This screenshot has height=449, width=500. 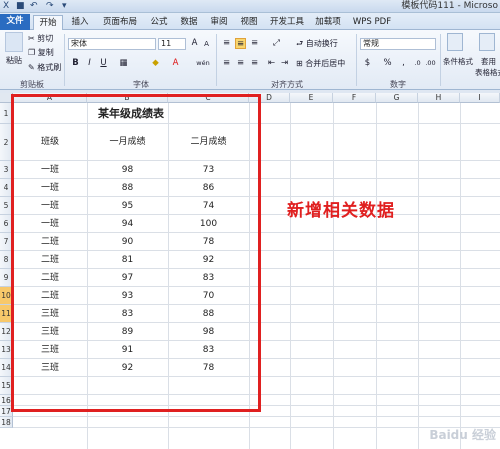 I want to click on title-bar: X ■ ↶ ↷ ▾ 模板代码111 - Microso, so click(x=250, y=6).